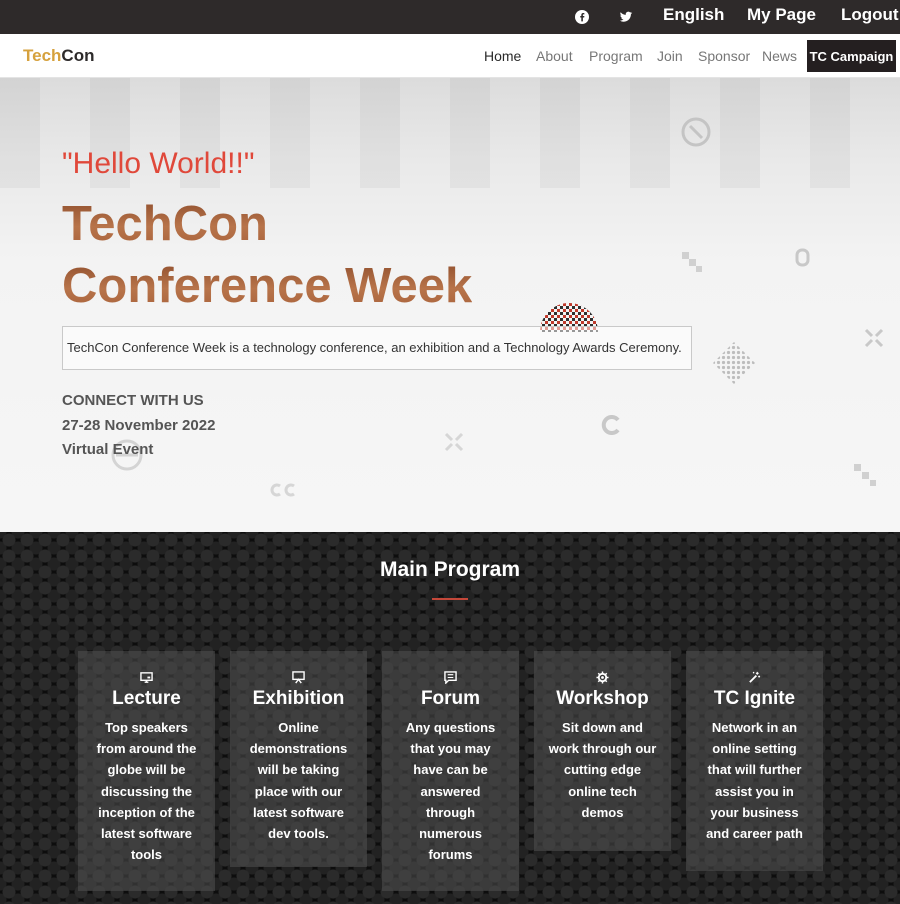 The height and width of the screenshot is (904, 900). What do you see at coordinates (298, 677) in the screenshot?
I see `presentation-icon` at bounding box center [298, 677].